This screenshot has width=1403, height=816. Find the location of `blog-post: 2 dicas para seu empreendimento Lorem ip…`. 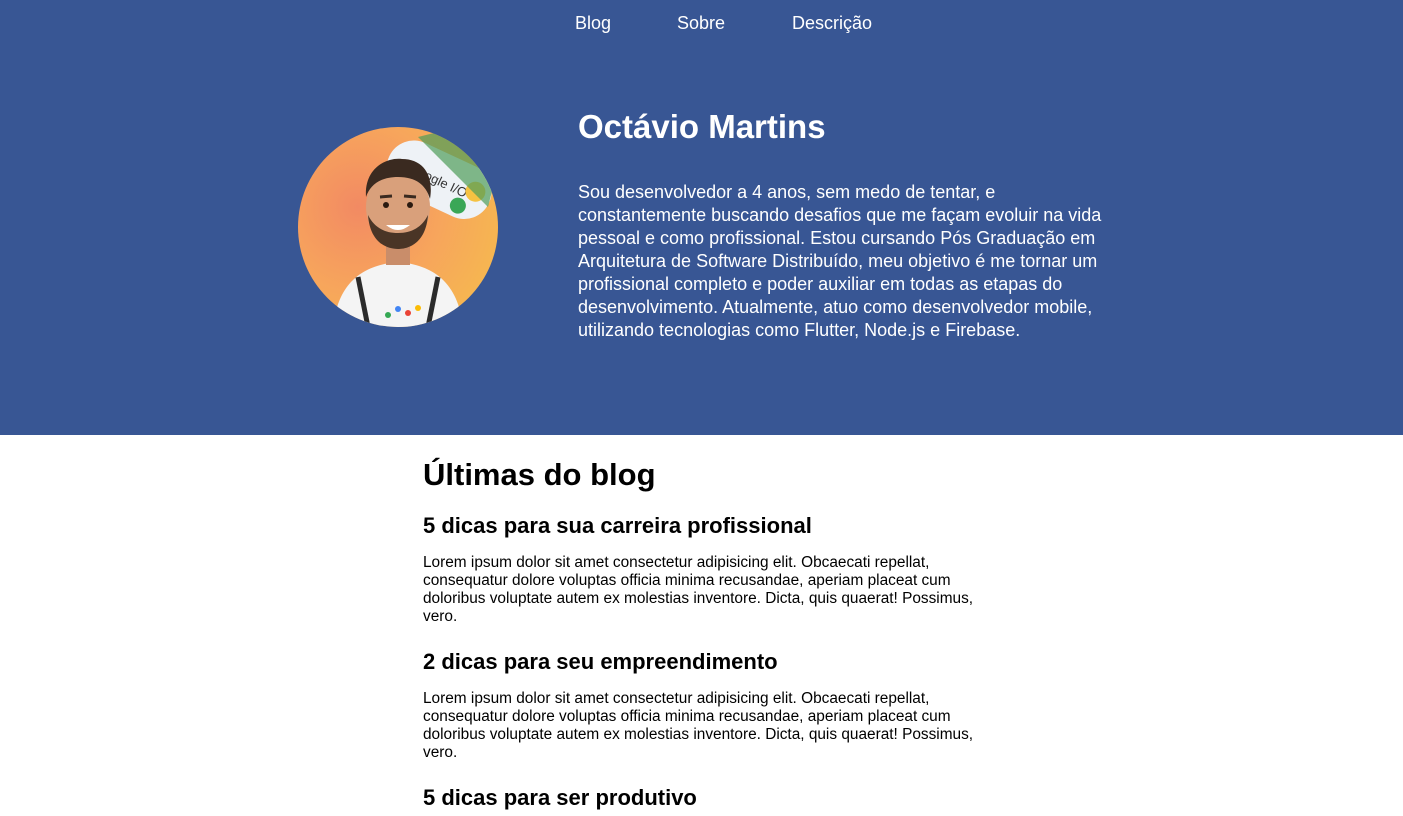

blog-post: 2 dicas para seu empreendimento Lorem ip… is located at coordinates (708, 705).